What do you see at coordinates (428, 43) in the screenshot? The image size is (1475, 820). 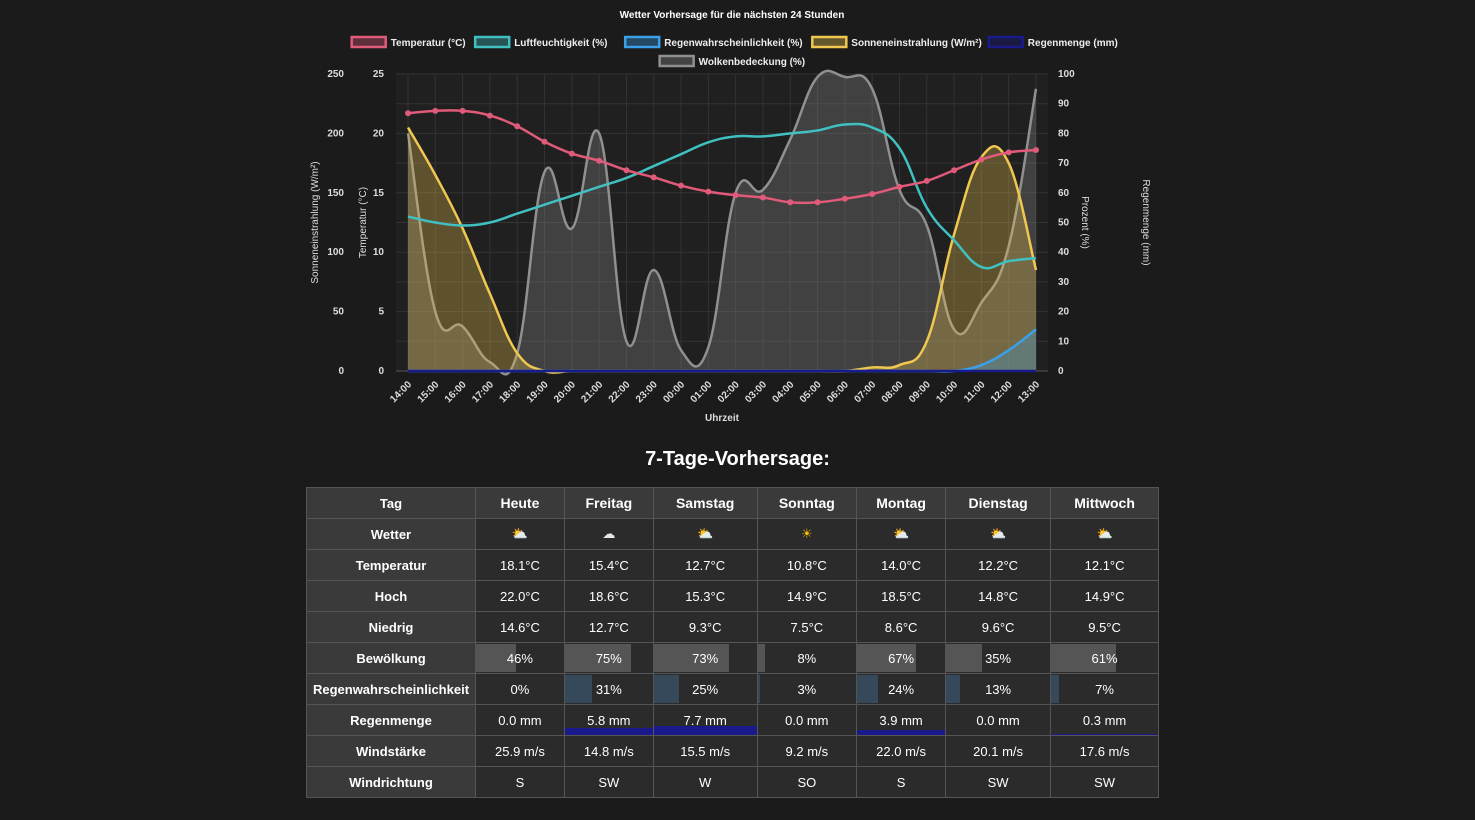 I see `legend-label: Temperatur (°C)` at bounding box center [428, 43].